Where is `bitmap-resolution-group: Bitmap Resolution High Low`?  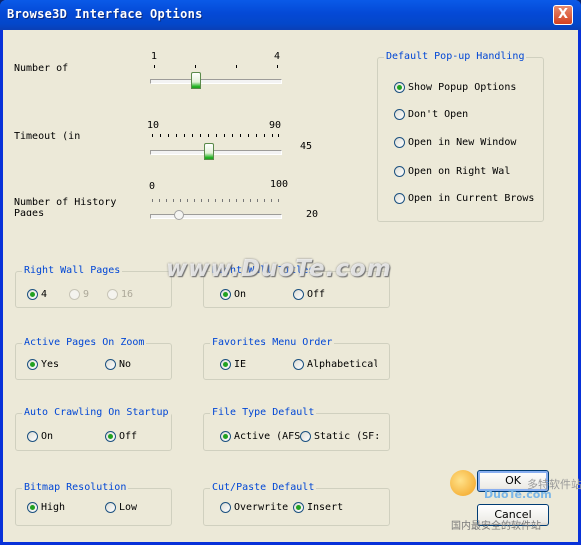
bitmap-resolution-group: Bitmap Resolution High Low is located at coordinates (93, 504).